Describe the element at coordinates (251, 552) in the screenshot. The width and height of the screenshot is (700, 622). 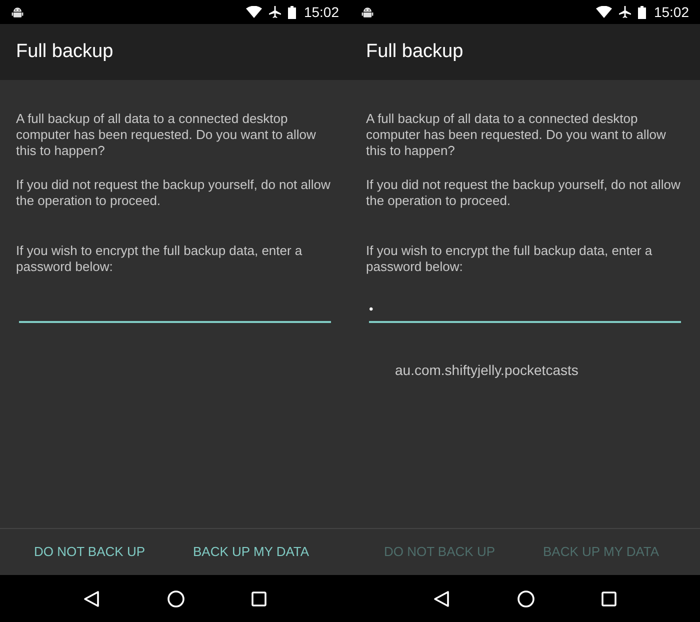
I see `dialog-button: BACK UP MY DATA` at that location.